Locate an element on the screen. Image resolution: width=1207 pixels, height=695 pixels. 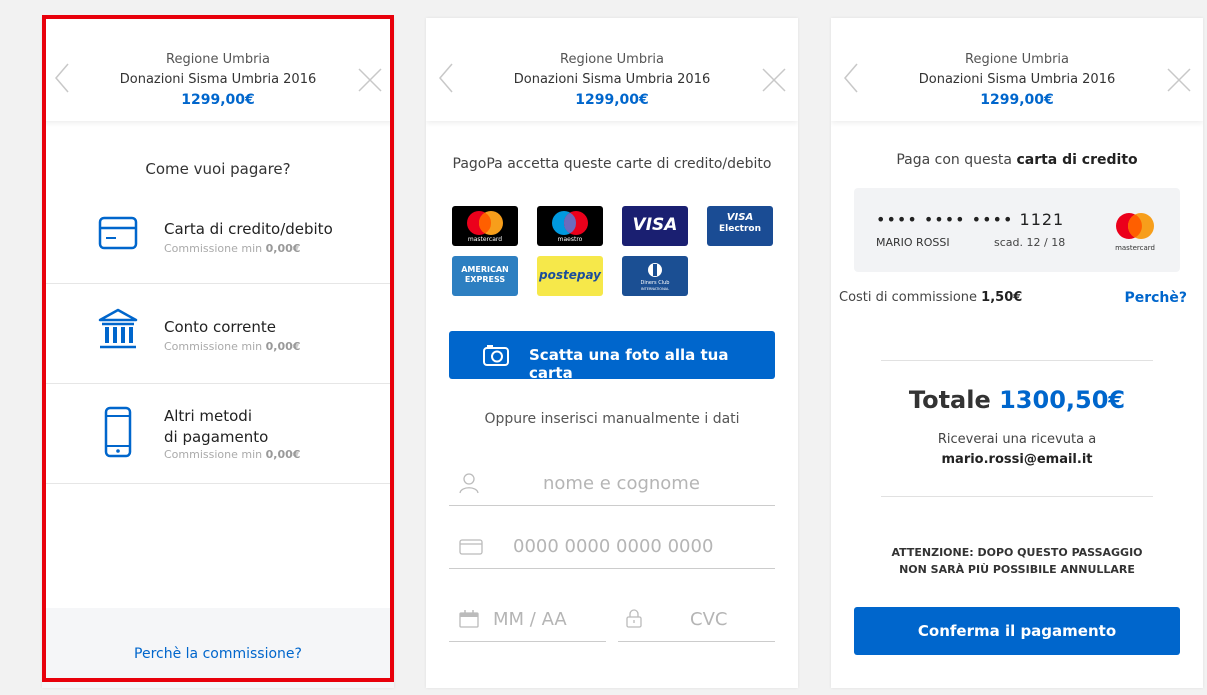
commission-label: Costi di commissione 1,50€ is located at coordinates (931, 297).